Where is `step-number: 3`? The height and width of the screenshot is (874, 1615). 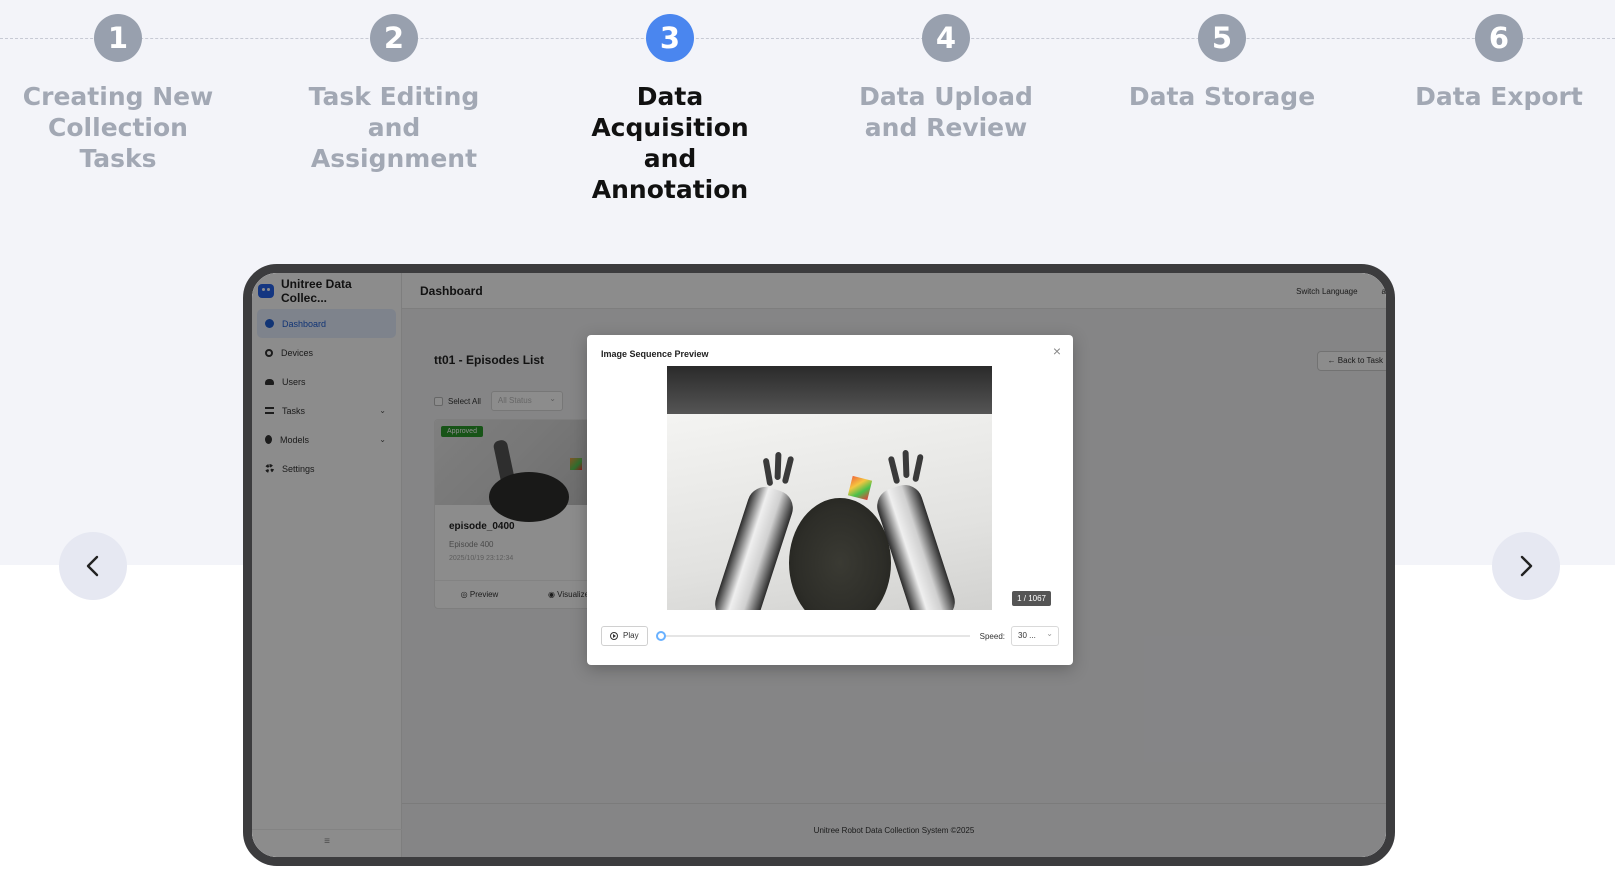
step-number: 3 is located at coordinates (670, 38).